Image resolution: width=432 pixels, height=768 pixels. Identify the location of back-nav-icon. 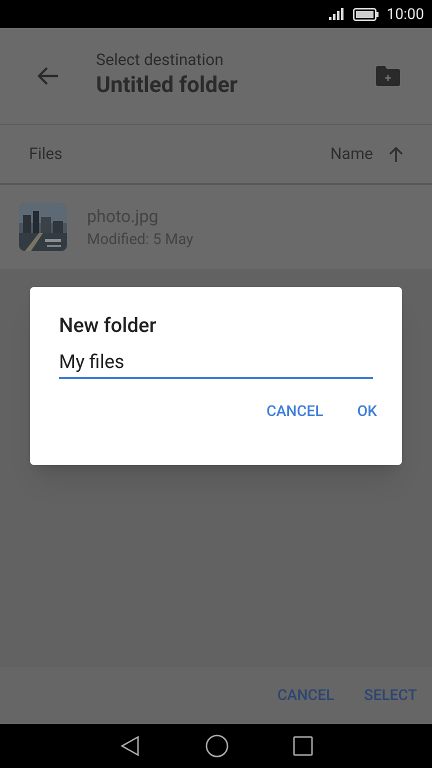
(130, 746).